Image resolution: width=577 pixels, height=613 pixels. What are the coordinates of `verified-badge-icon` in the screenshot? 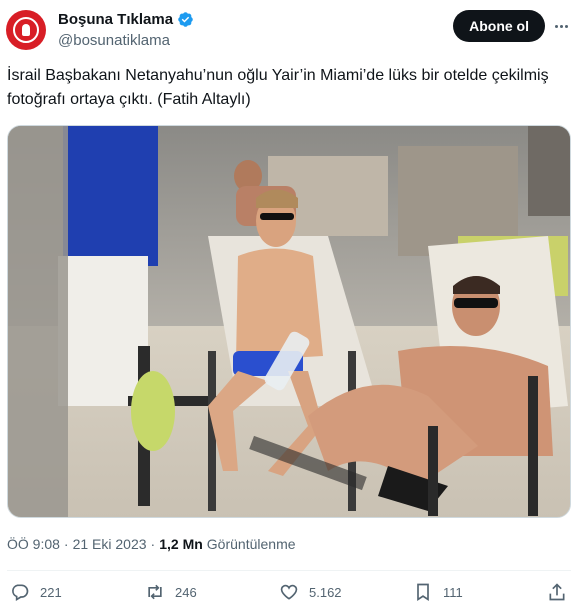 It's located at (185, 19).